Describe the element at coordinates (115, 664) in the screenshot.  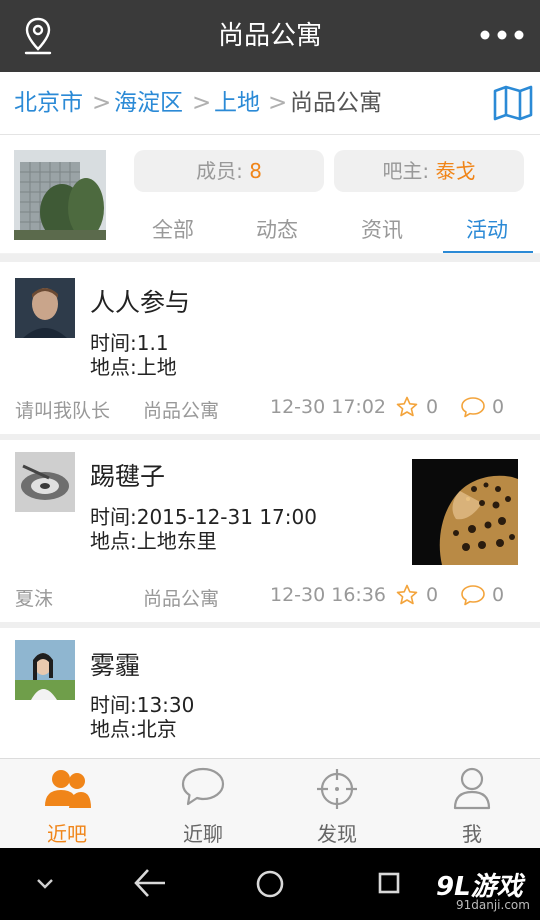
I see `post-title: 雾霾` at that location.